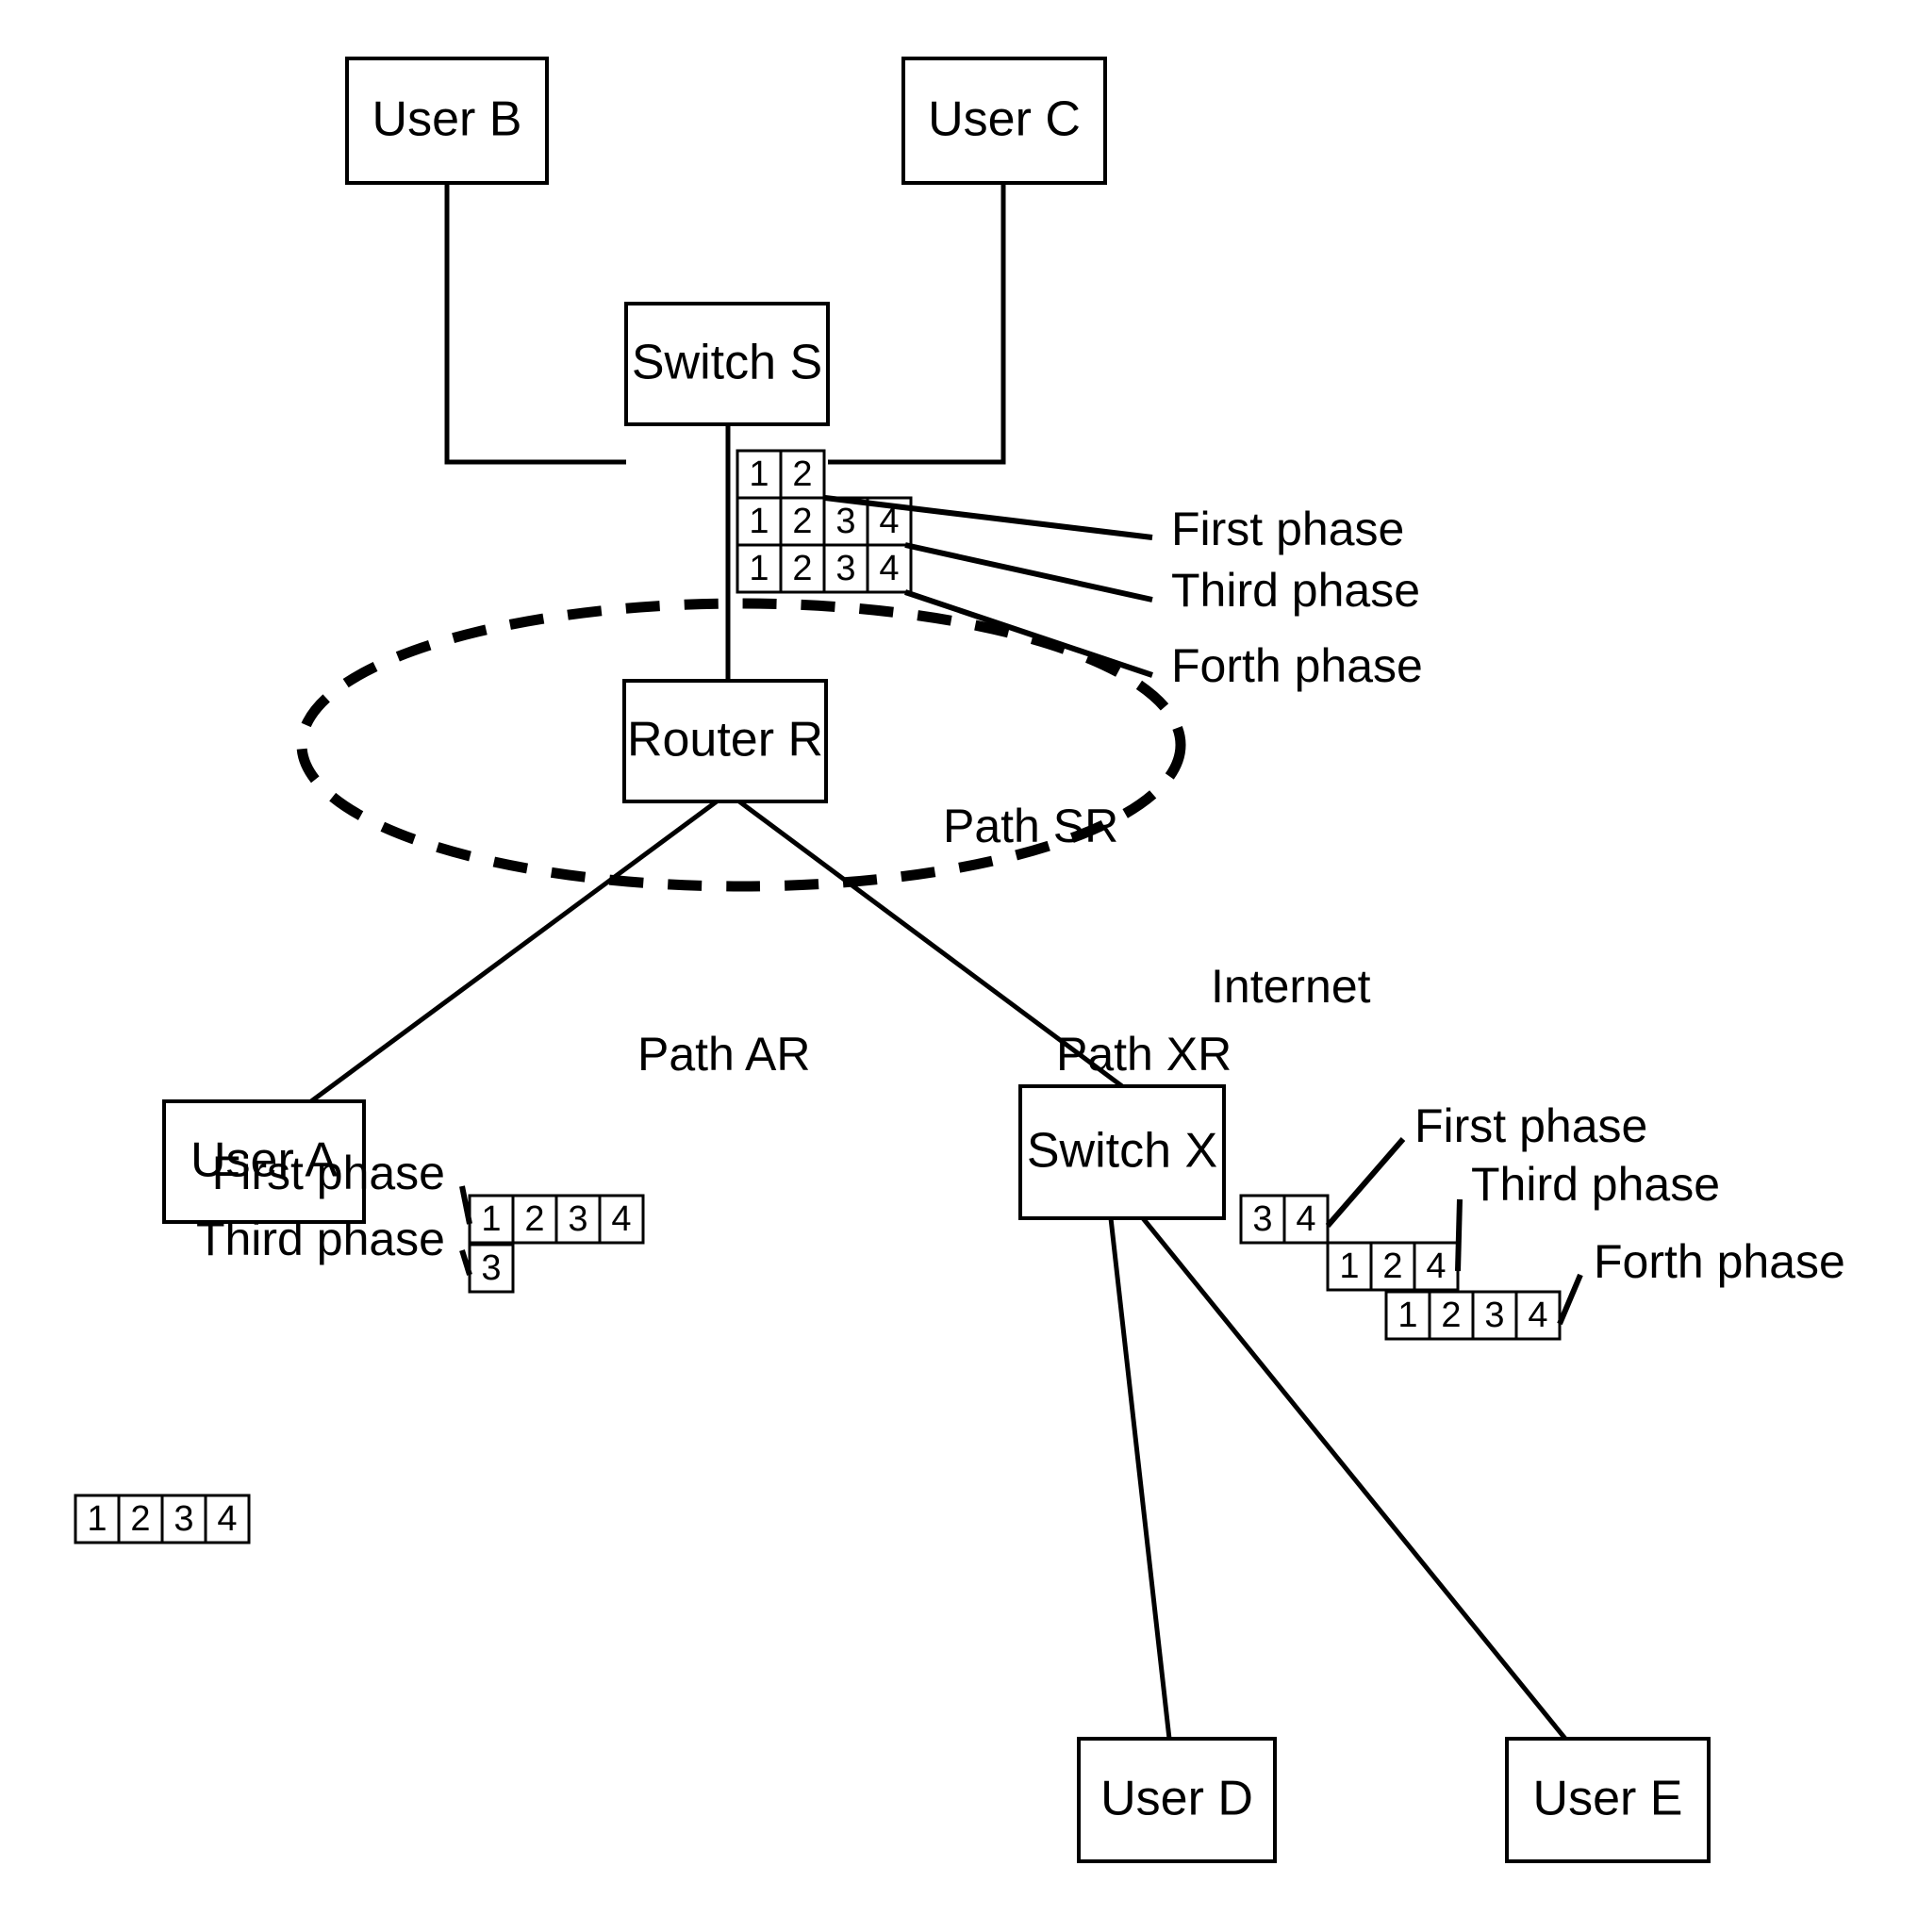 This screenshot has height=1932, width=1918. Describe the element at coordinates (1365, 1182) in the screenshot. I see `leader-line-xr-first` at that location.